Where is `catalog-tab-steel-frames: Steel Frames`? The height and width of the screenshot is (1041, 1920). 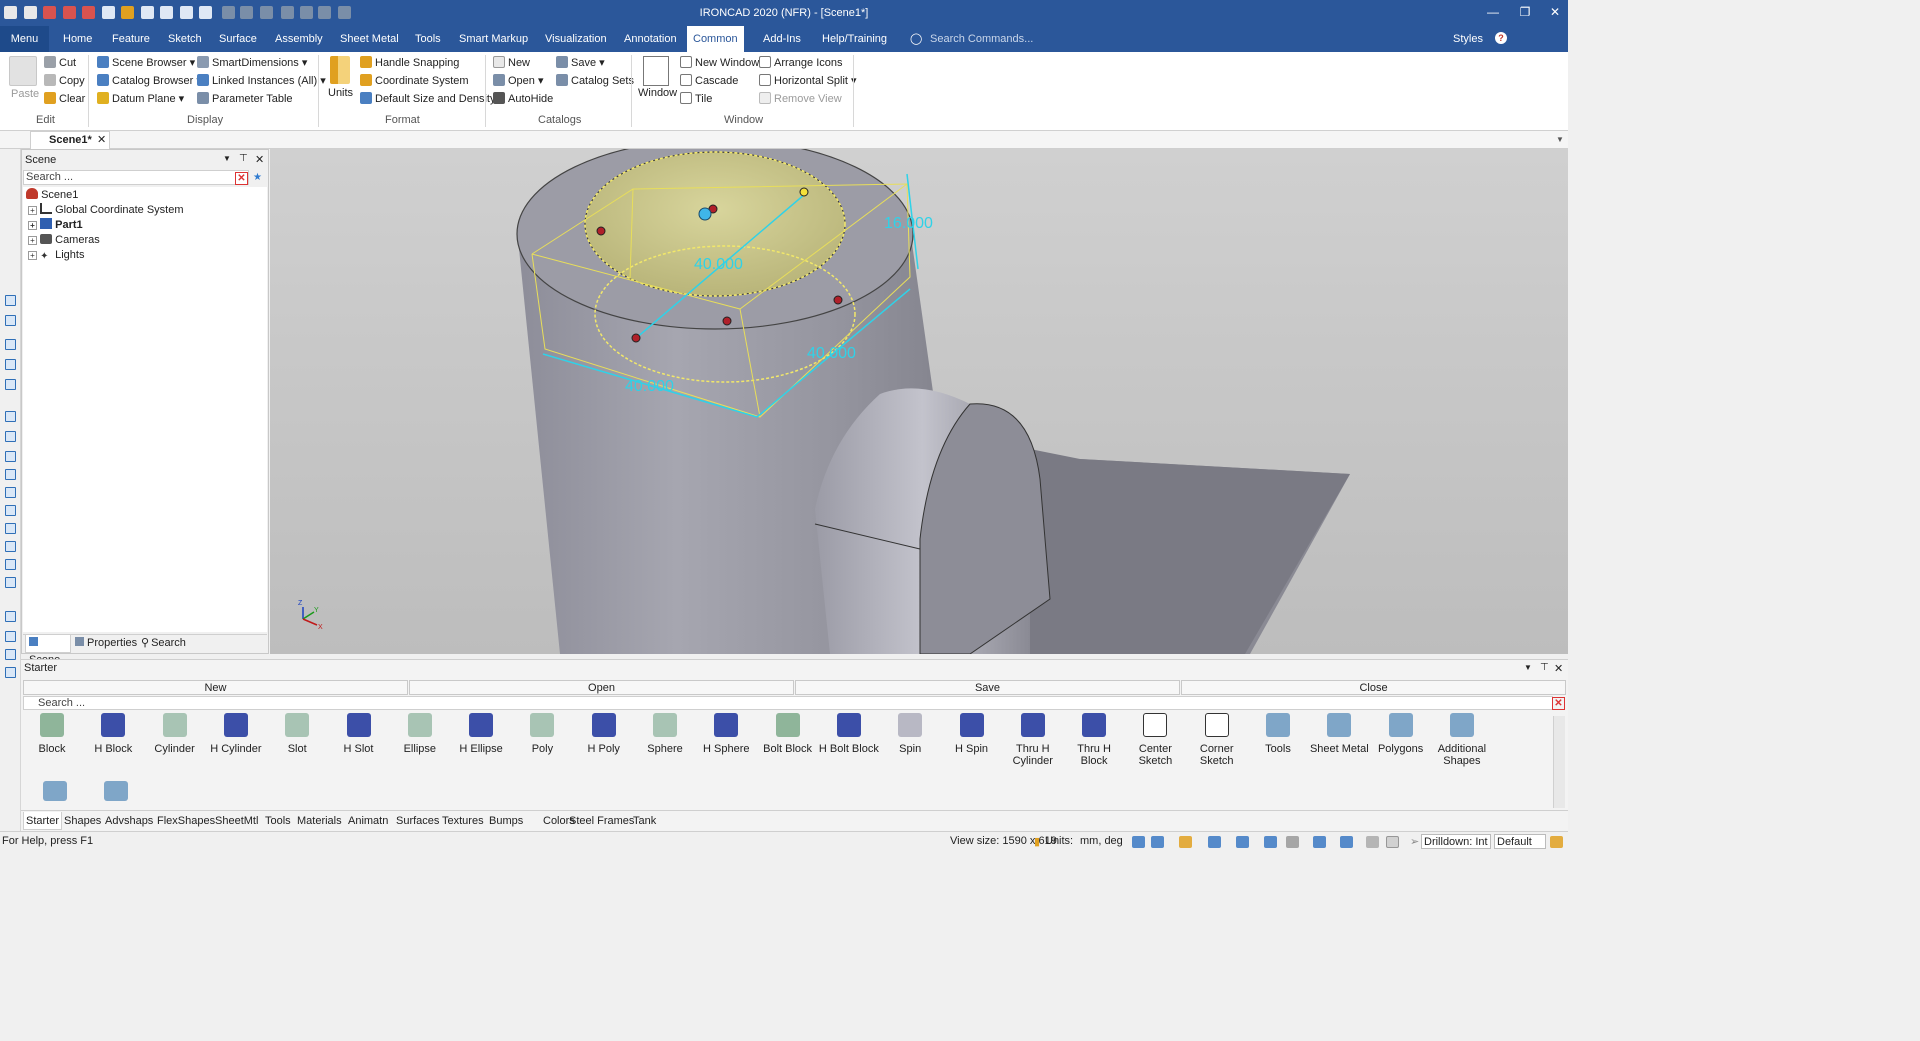
catalog-tab-steel-frames: Steel Frames is located at coordinates (601, 821).